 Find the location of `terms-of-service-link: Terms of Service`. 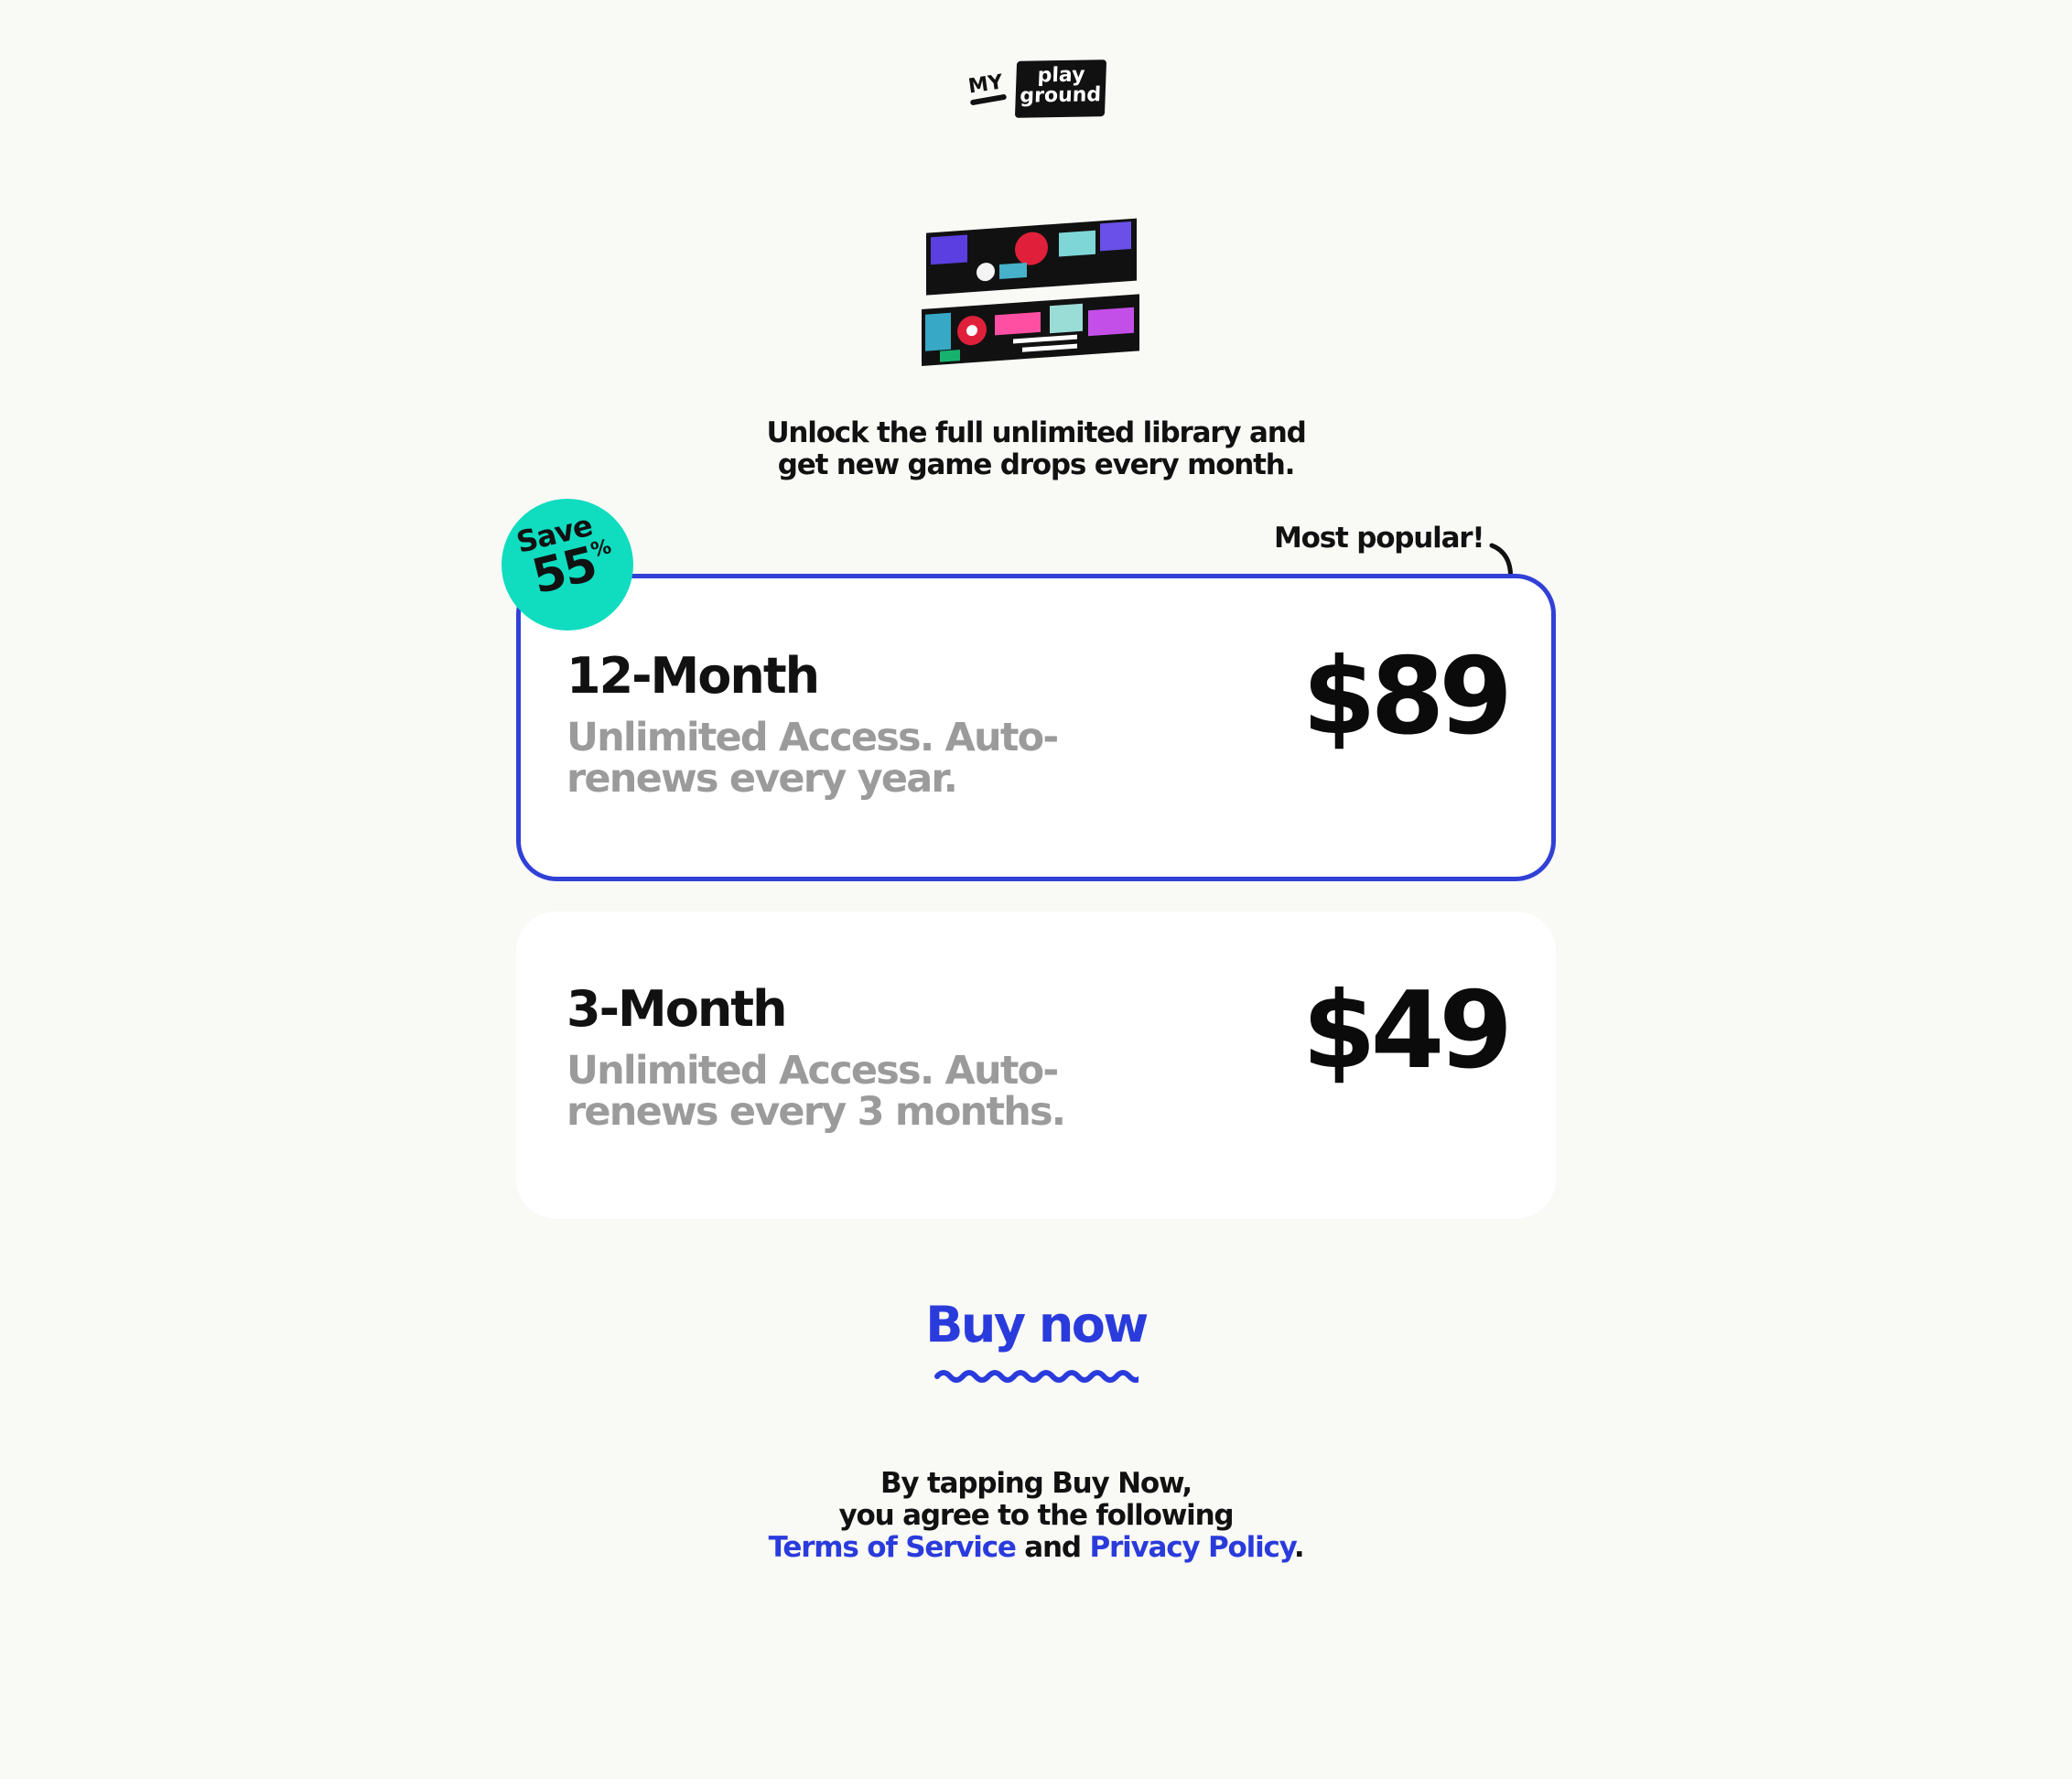

terms-of-service-link: Terms of Service is located at coordinates (893, 1547).